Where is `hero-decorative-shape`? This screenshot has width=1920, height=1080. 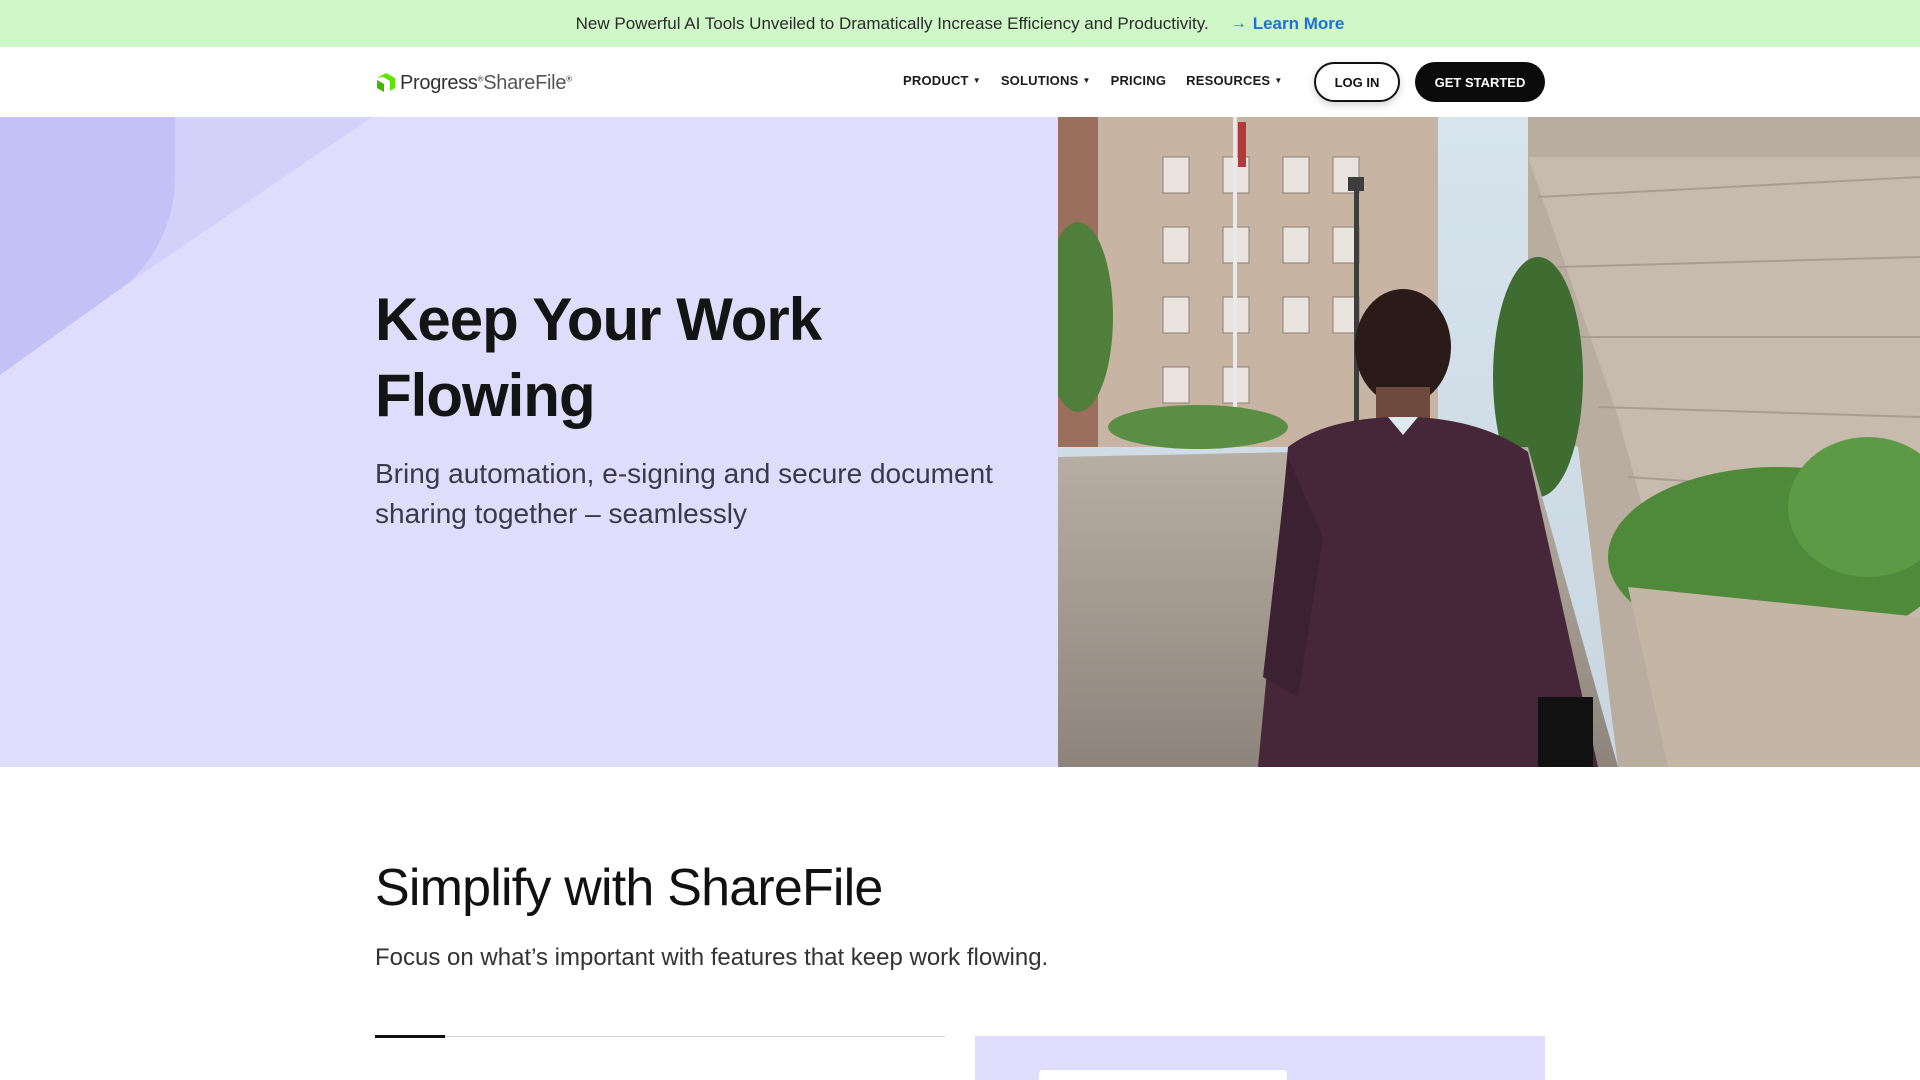 hero-decorative-shape is located at coordinates (186, 246).